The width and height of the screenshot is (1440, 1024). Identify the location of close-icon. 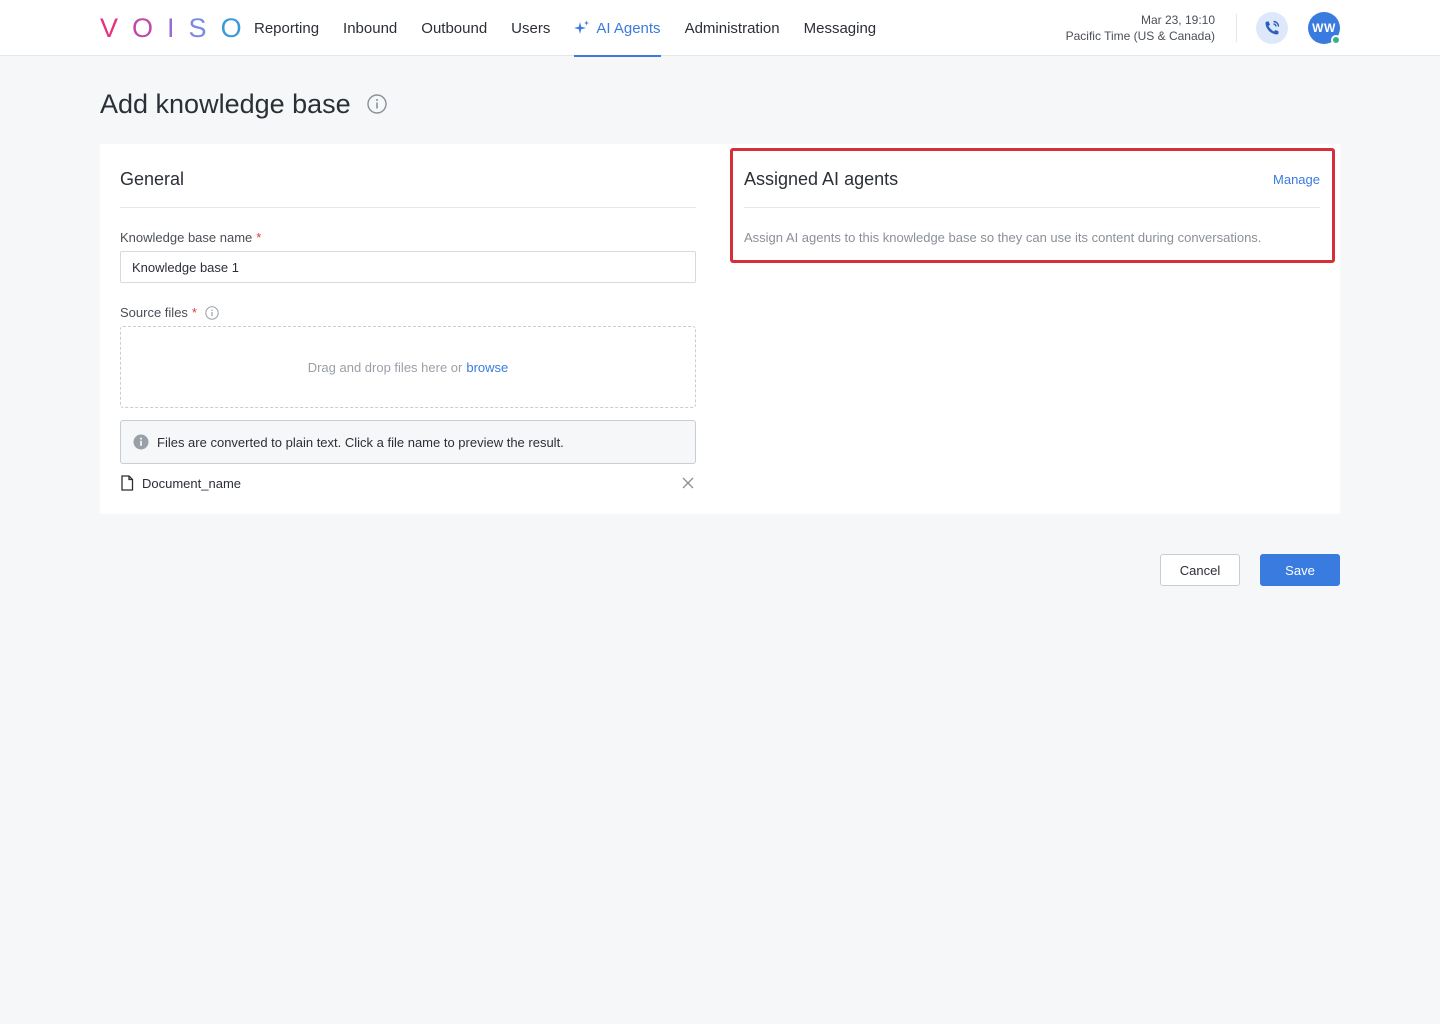
(688, 483).